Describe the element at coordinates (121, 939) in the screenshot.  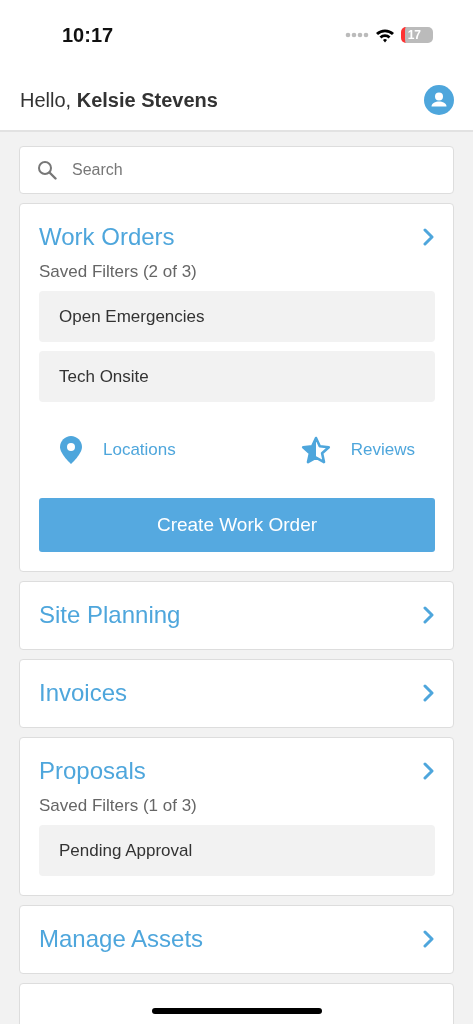
I see `section-title: Manage Assets` at that location.